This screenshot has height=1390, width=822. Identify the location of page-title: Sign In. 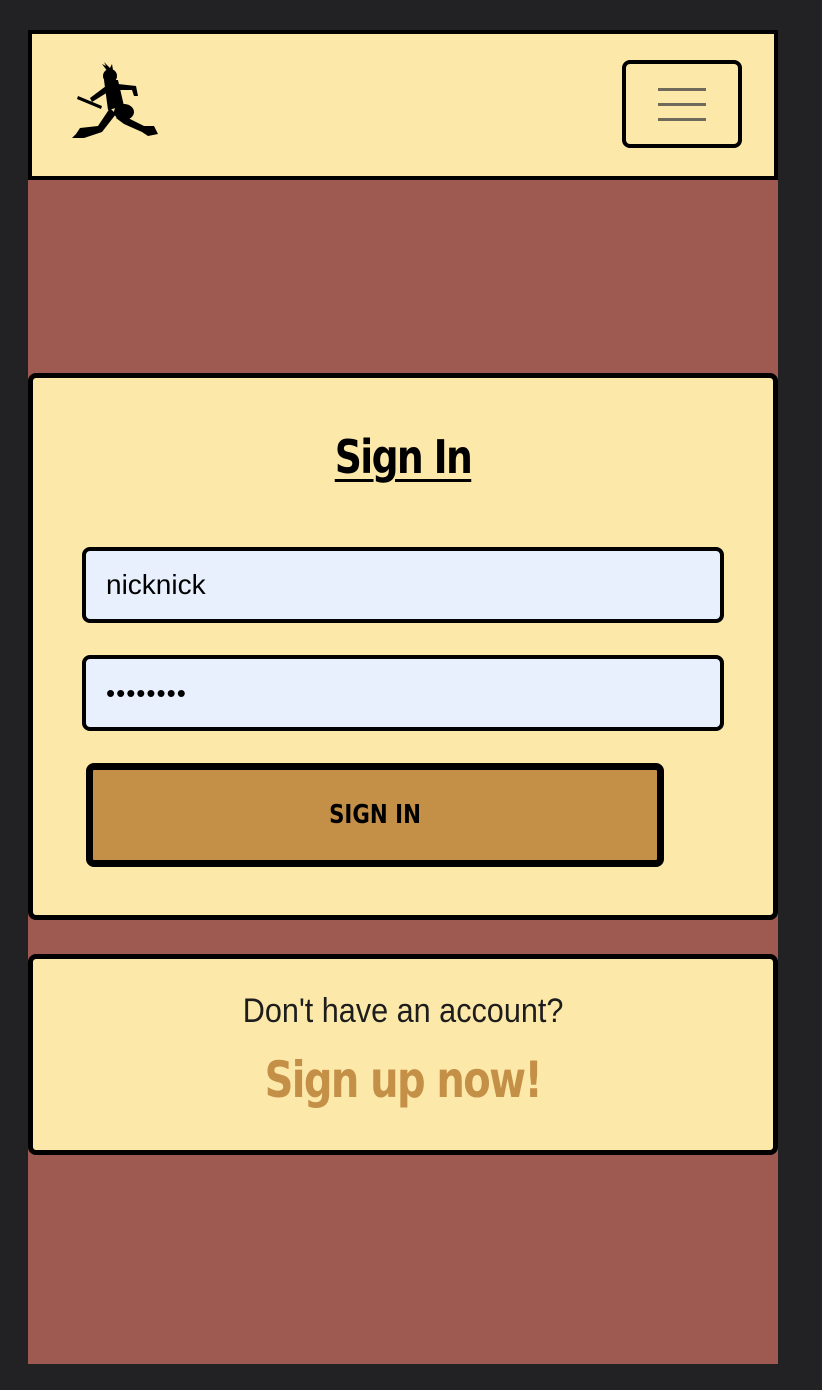
(403, 457).